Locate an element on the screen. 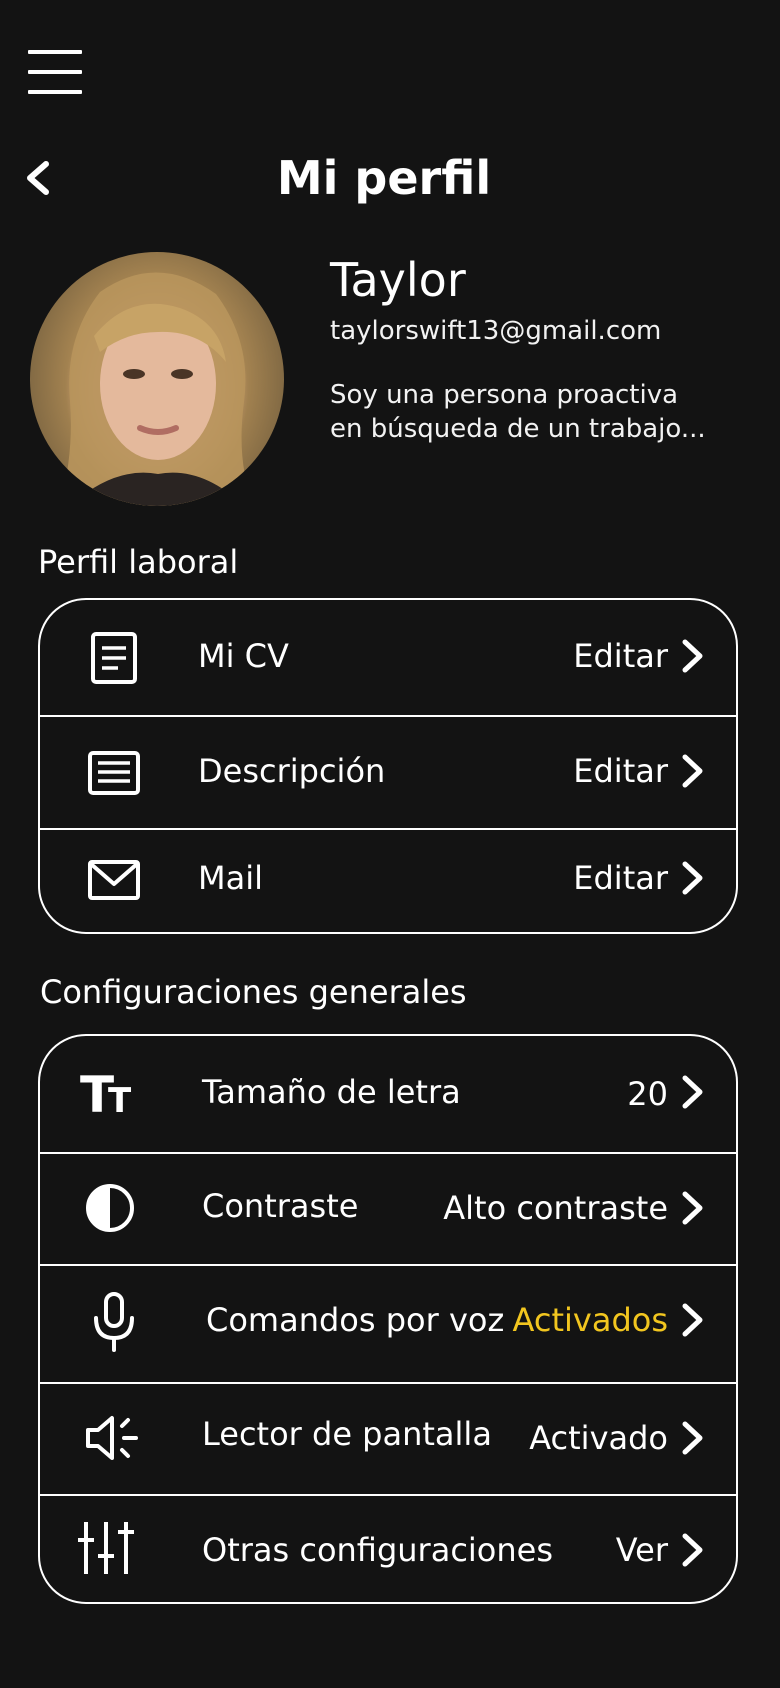 This screenshot has width=780, height=1688. document-icon is located at coordinates (114, 658).